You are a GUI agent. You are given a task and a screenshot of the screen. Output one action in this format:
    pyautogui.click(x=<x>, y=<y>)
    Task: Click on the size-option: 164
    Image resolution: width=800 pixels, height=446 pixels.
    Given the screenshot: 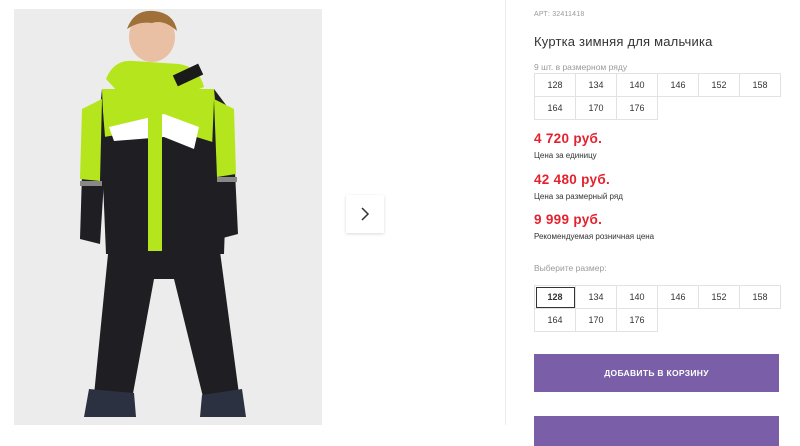 What is the action you would take?
    pyautogui.click(x=555, y=320)
    